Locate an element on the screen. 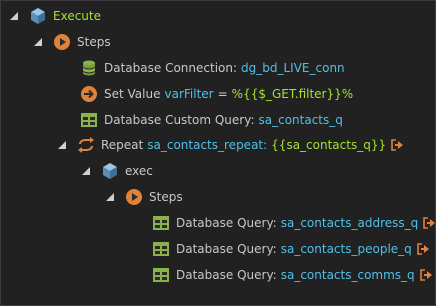 The height and width of the screenshot is (306, 436). node-label: Repeat is located at coordinates (122, 145).